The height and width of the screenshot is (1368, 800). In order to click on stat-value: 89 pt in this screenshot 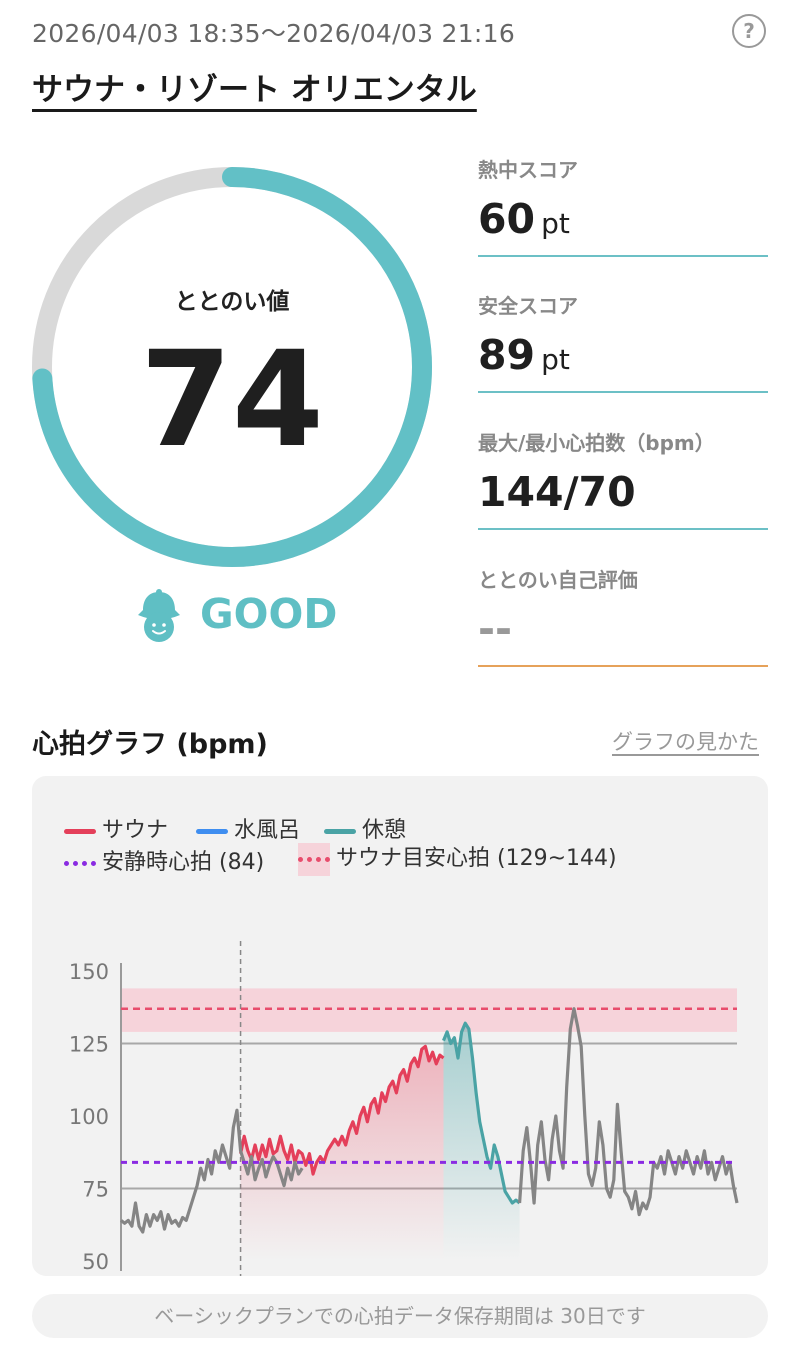, I will do `click(524, 355)`.